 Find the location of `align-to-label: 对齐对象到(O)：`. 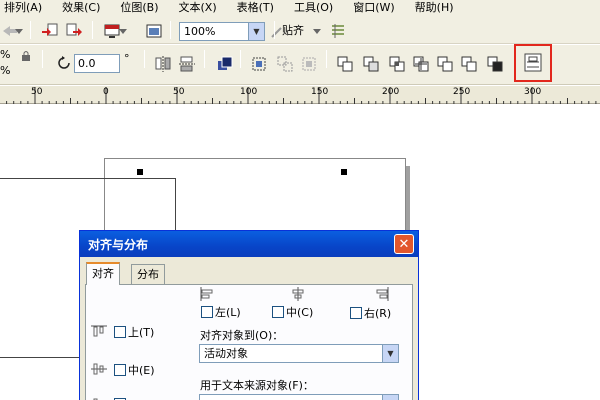

align-to-label: 对齐对象到(O)： is located at coordinates (242, 335).